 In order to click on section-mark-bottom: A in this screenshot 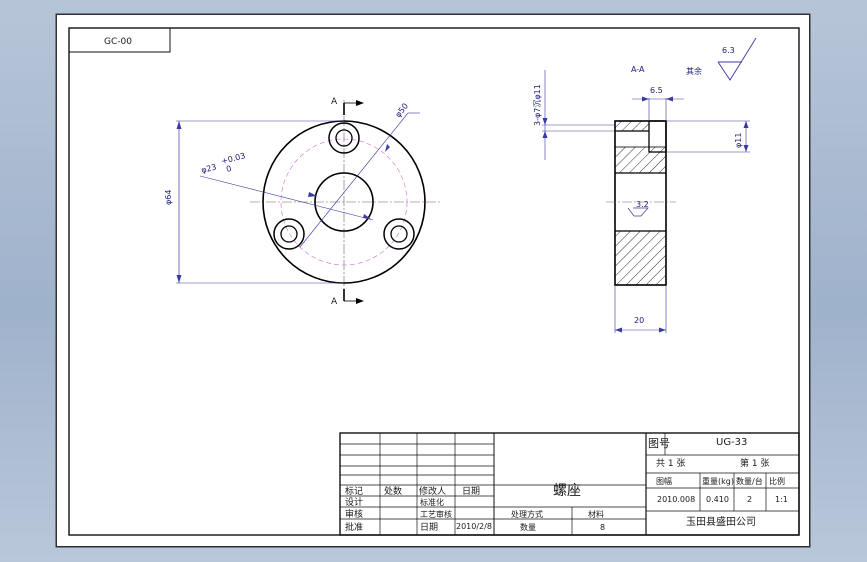, I will do `click(347, 298)`.